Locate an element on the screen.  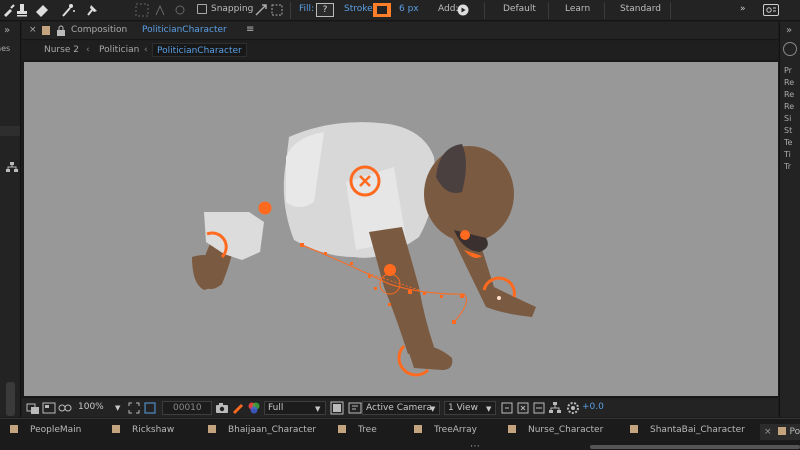
snap-edges-icon is located at coordinates (261, 10).